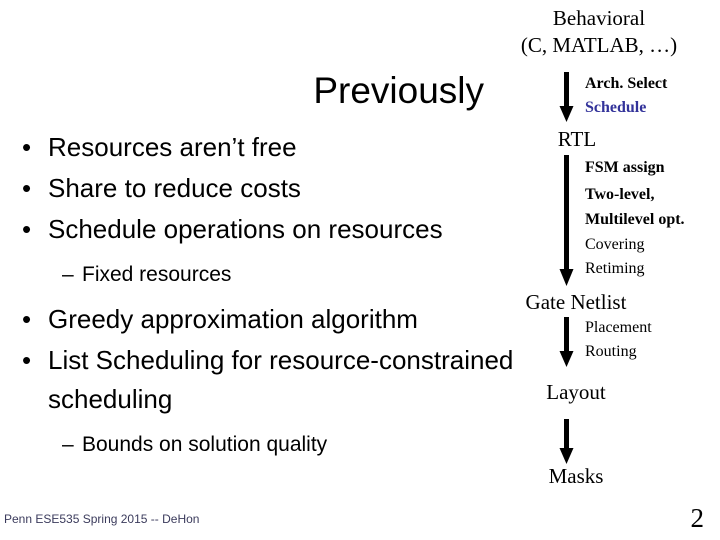 The image size is (720, 540). What do you see at coordinates (174, 188) in the screenshot?
I see `list-item-label: Share to reduce costs` at bounding box center [174, 188].